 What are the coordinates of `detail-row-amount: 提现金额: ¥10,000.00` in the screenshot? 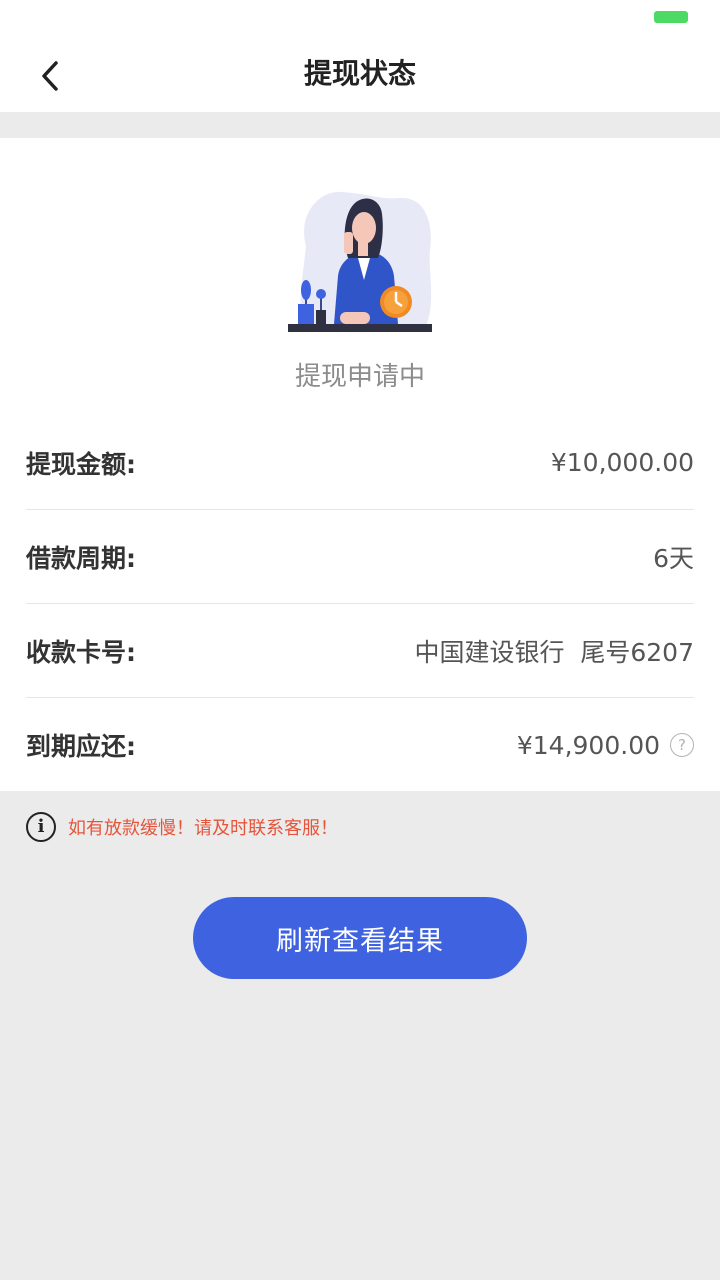 It's located at (360, 463).